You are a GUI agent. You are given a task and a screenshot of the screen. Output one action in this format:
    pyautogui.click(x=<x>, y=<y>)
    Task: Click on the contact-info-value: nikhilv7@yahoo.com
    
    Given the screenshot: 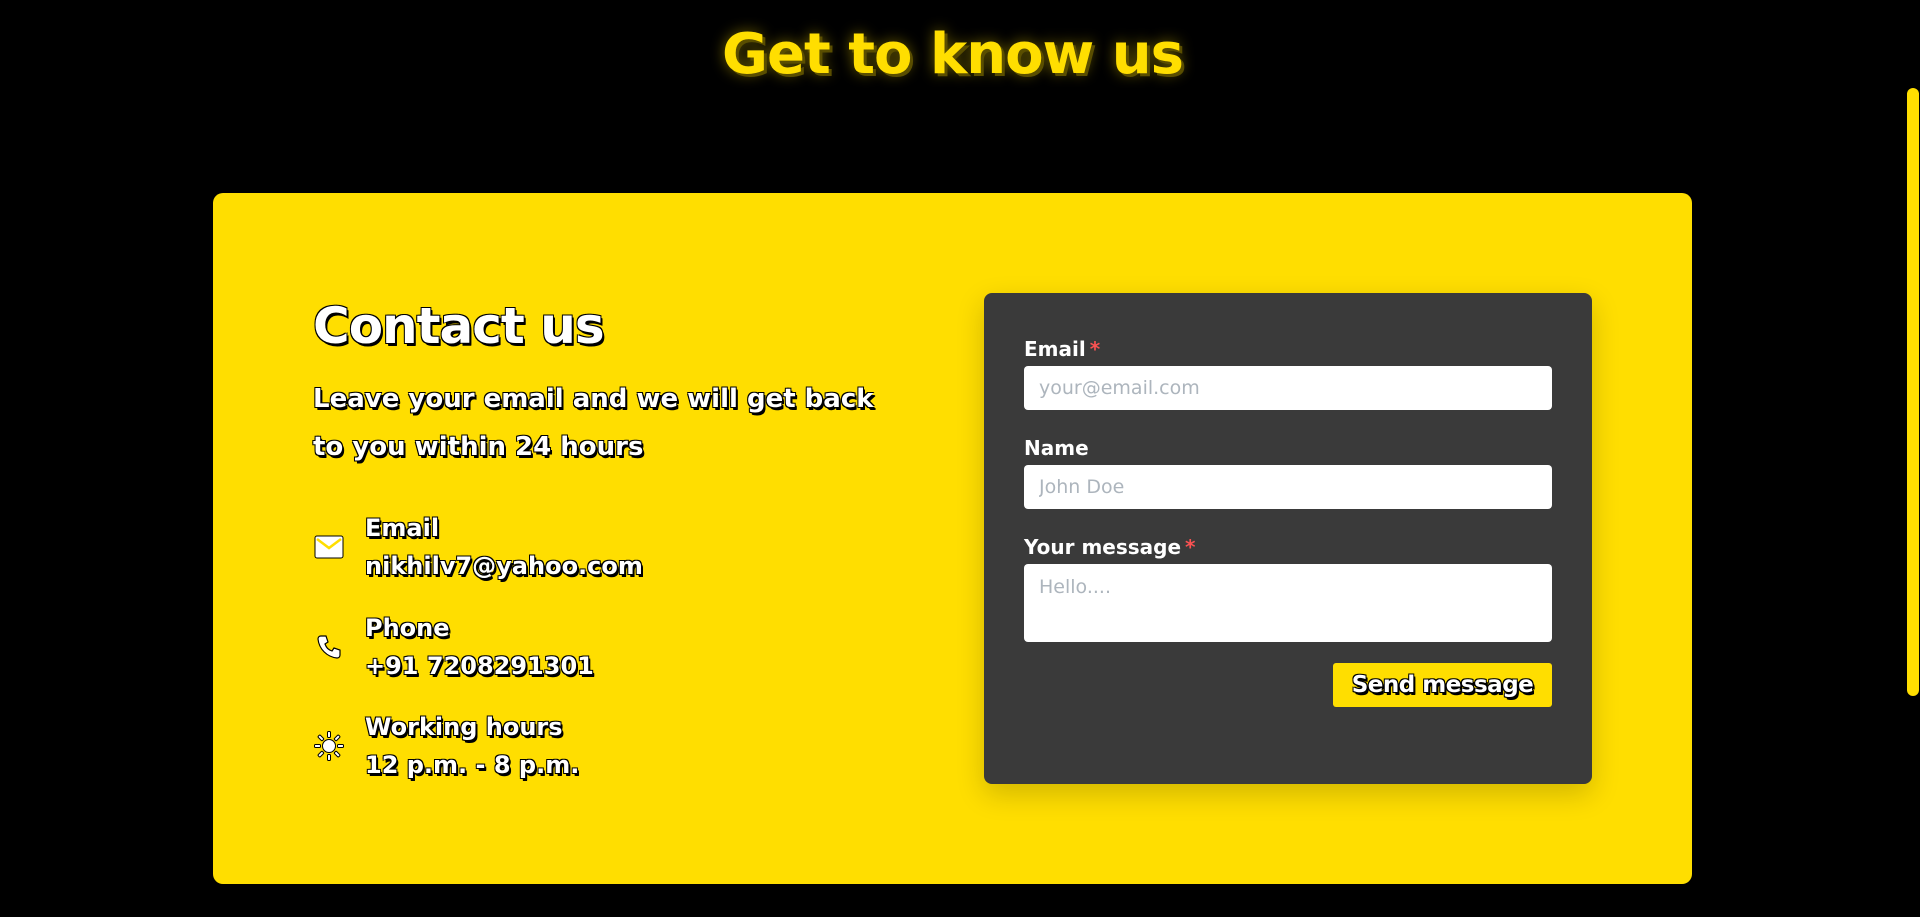 What is the action you would take?
    pyautogui.click(x=504, y=566)
    